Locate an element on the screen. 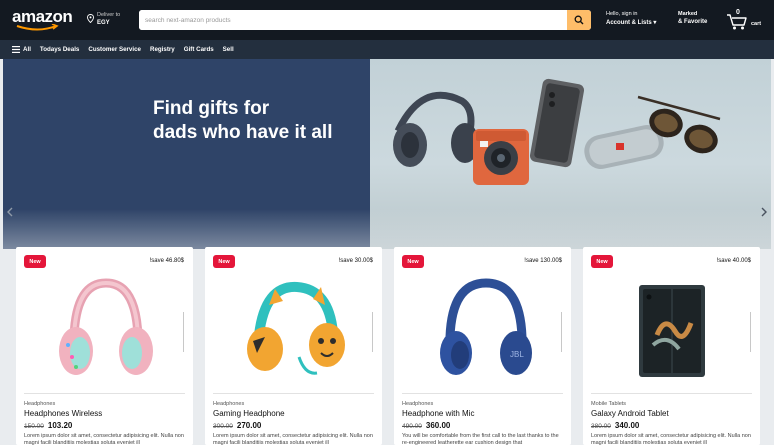 This screenshot has width=774, height=445. chevron-left-icon is located at coordinates (10, 212).